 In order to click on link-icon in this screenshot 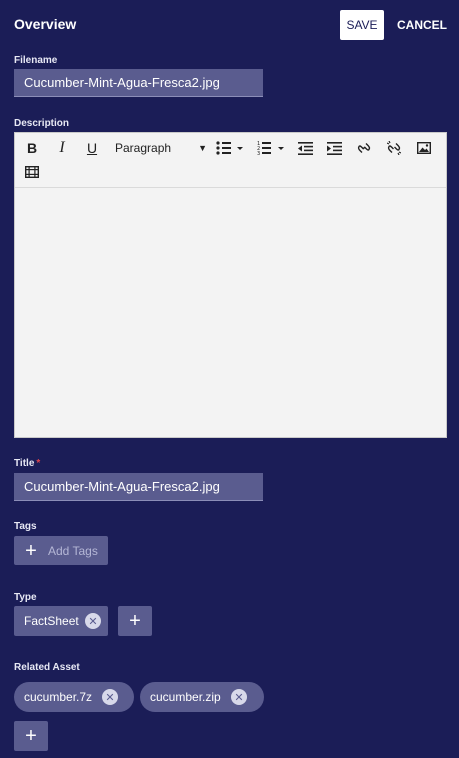, I will do `click(364, 148)`.